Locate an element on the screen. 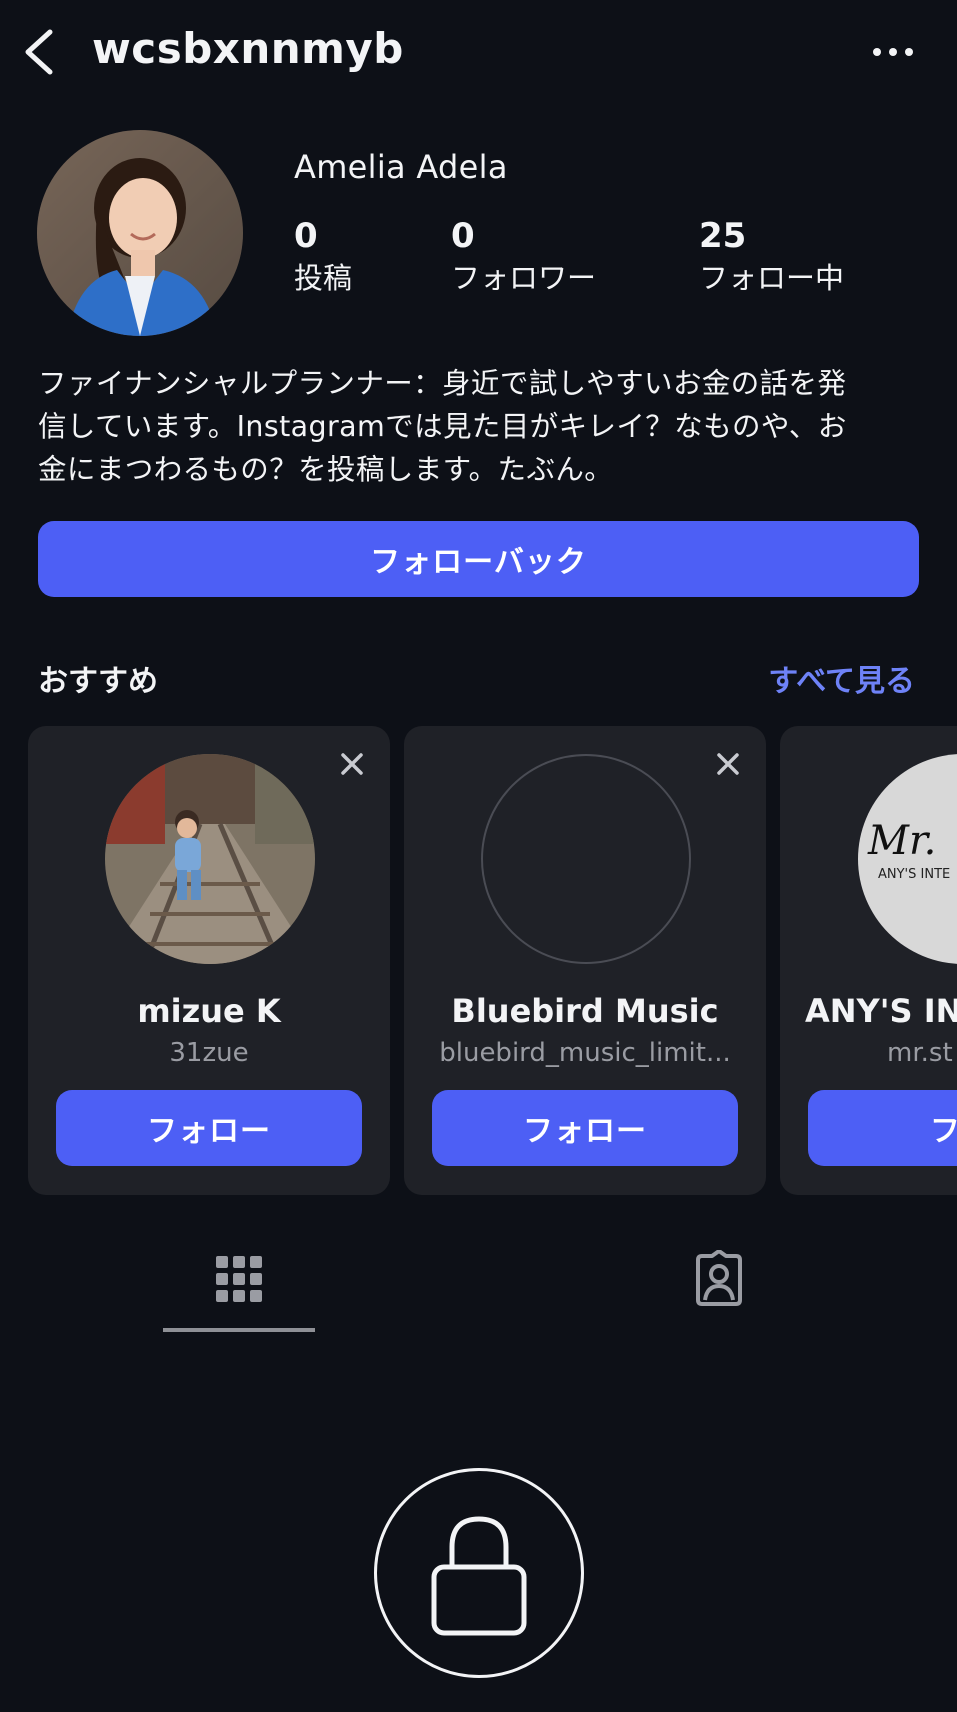 The image size is (957, 1712). suggestion-card: Mr. ANY'S INTE ANY'S INT mr.st フォ is located at coordinates (868, 960).